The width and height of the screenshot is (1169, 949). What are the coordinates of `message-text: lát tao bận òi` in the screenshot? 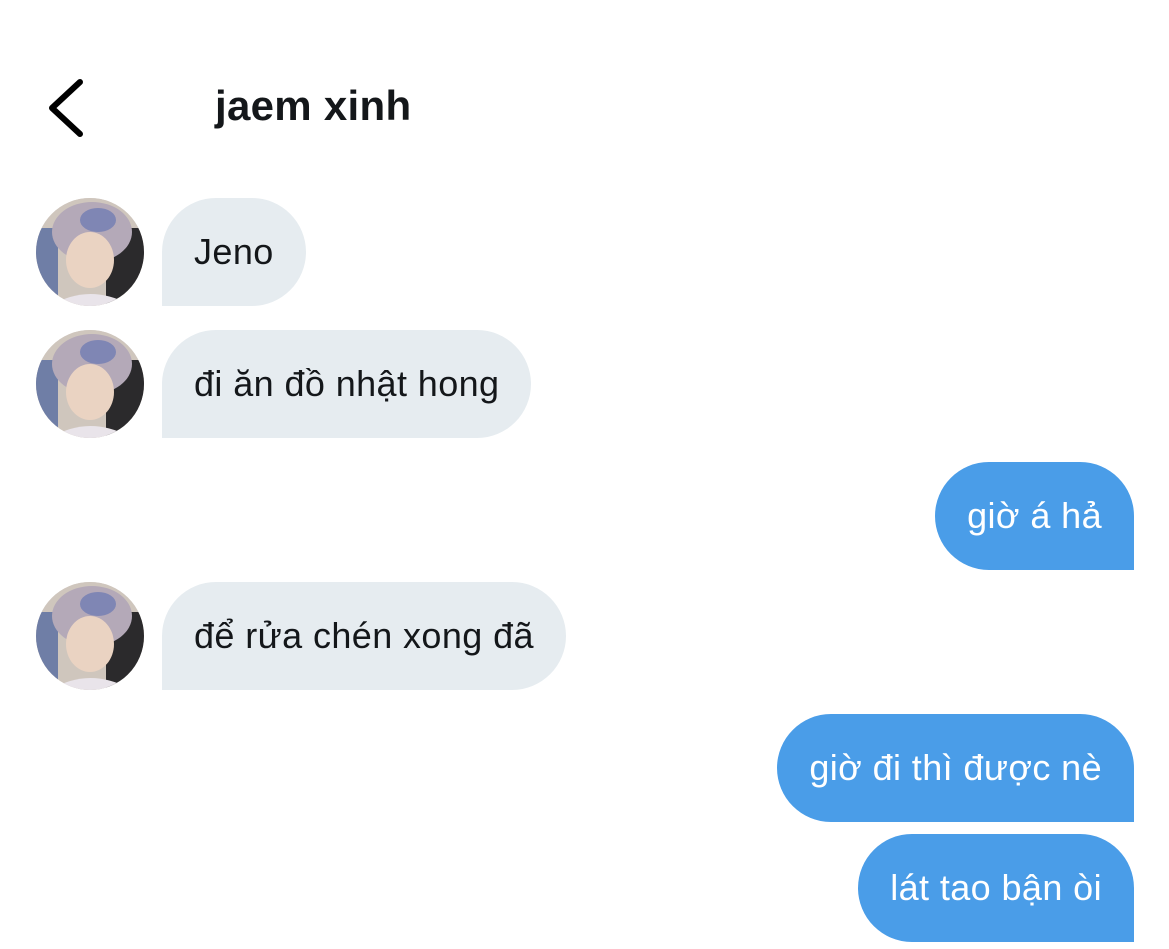 It's located at (996, 887).